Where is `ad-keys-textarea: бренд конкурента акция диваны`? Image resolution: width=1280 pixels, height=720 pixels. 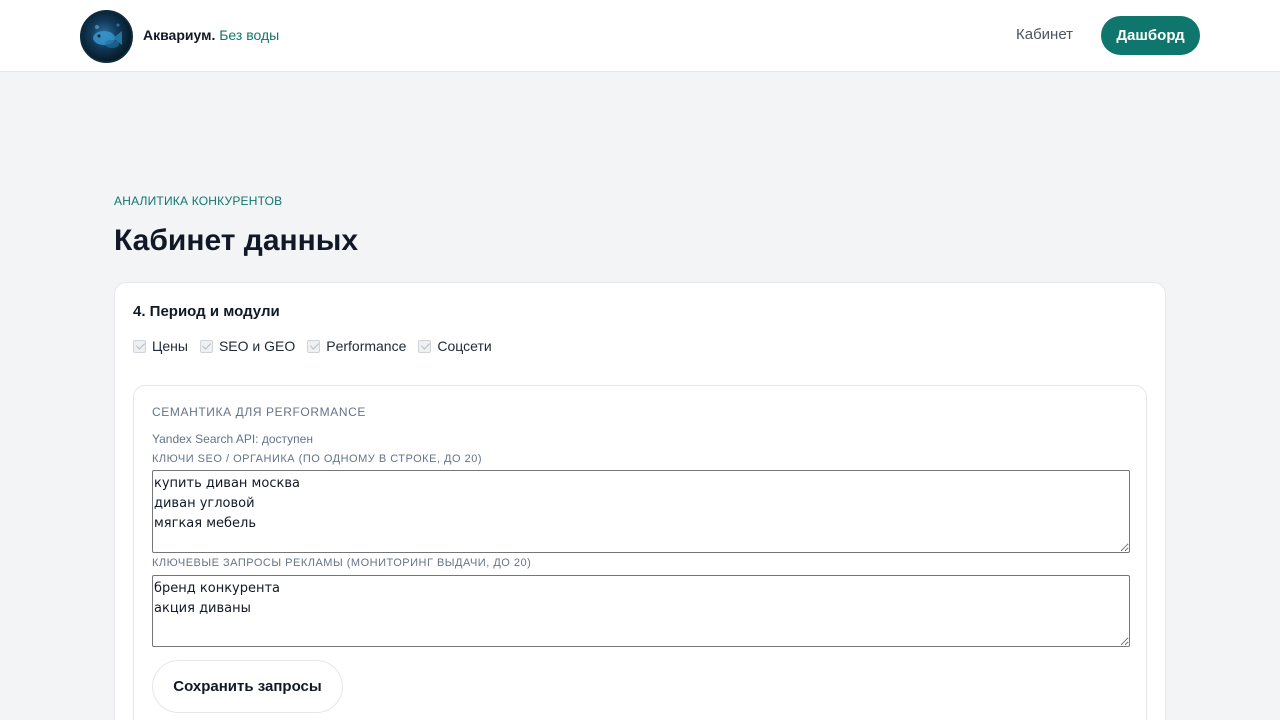 ad-keys-textarea: бренд конкурента акция диваны is located at coordinates (641, 611).